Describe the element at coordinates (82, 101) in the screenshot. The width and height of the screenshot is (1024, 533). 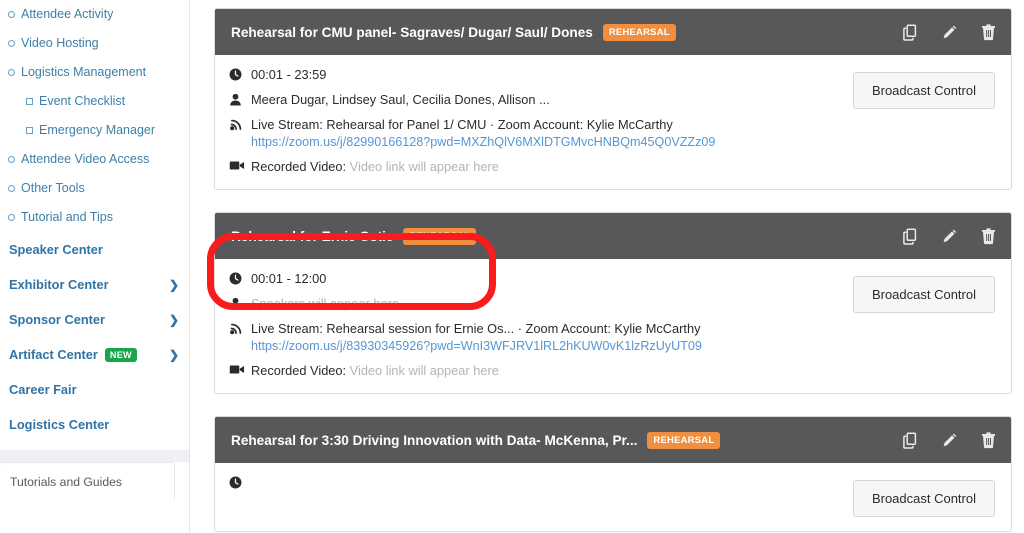
I see `sidebar-item-label: Event Checklist` at that location.